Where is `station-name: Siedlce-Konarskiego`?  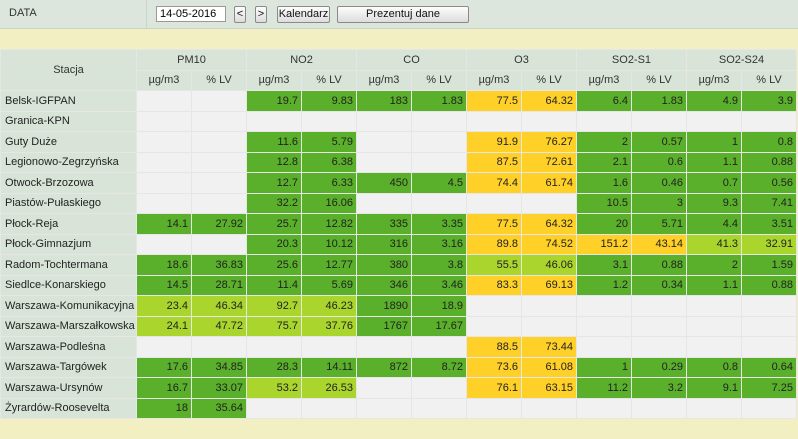
station-name: Siedlce-Konarskiego is located at coordinates (68, 285).